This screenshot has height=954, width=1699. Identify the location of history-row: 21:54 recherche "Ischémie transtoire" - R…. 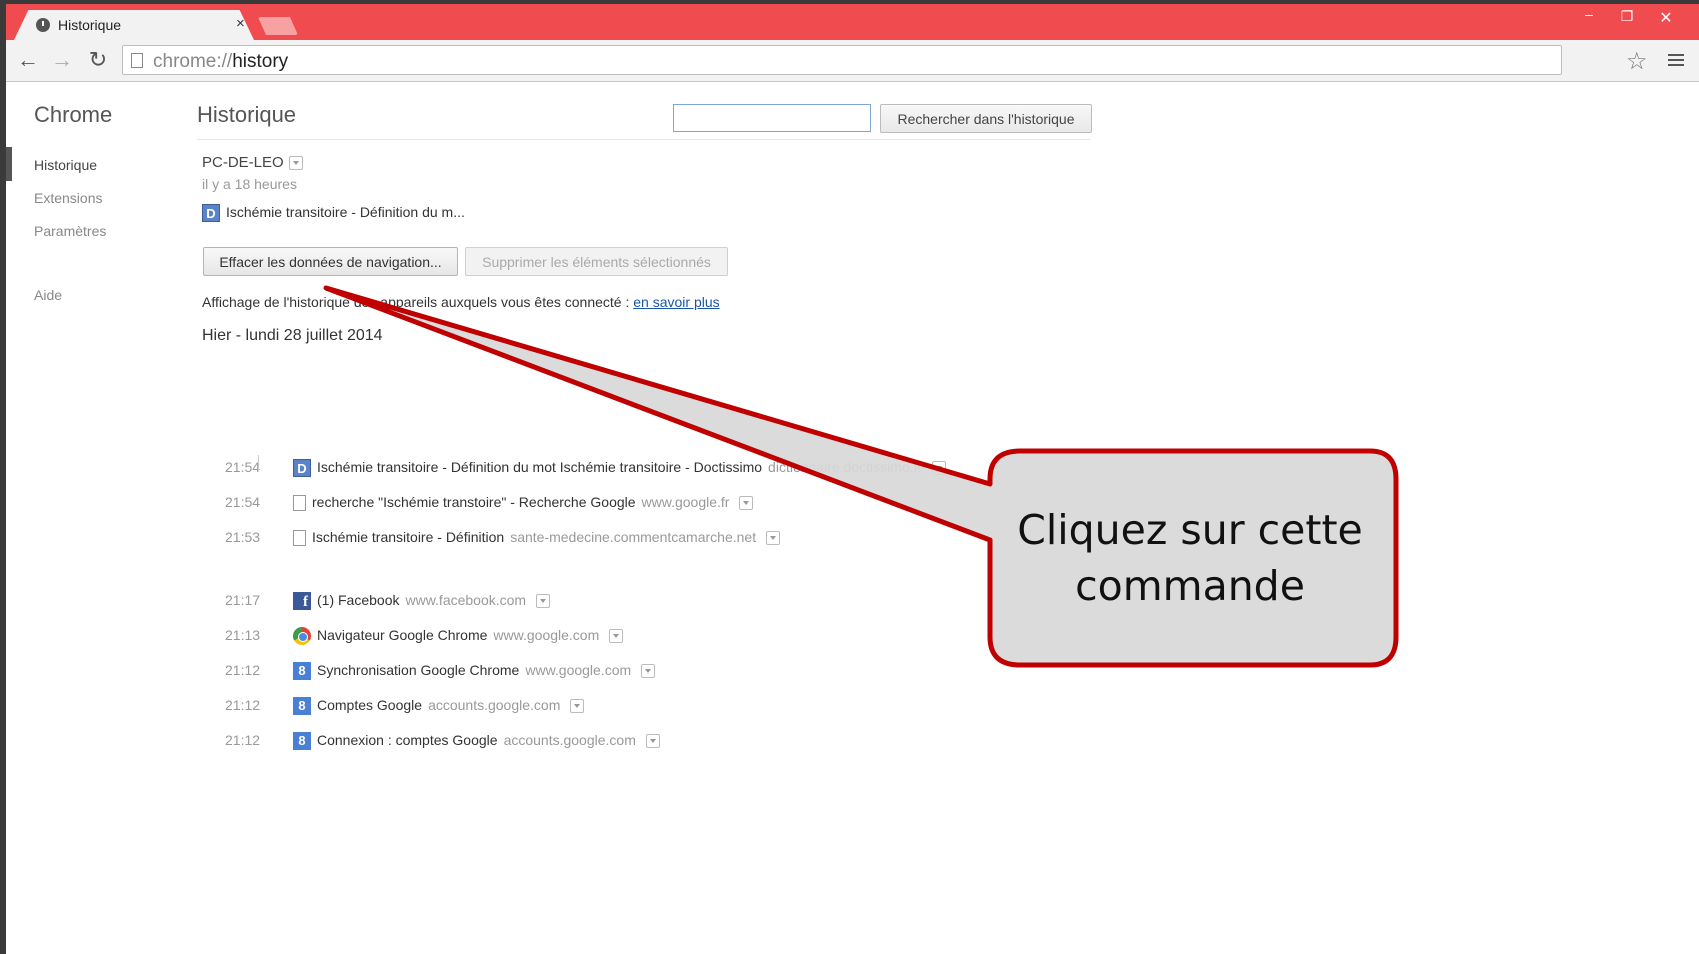
(489, 505).